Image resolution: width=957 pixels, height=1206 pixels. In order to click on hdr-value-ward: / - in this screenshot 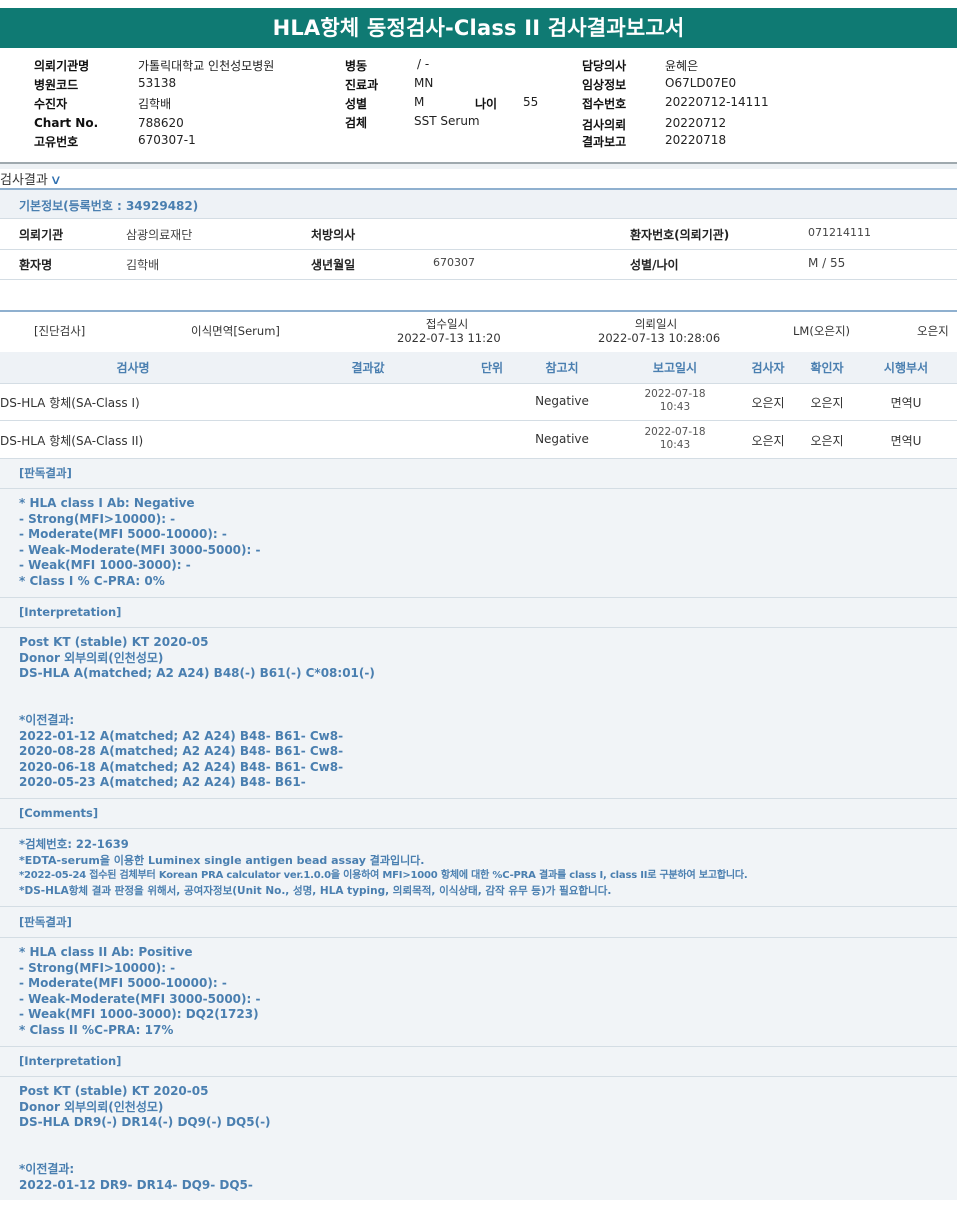, I will do `click(423, 64)`.